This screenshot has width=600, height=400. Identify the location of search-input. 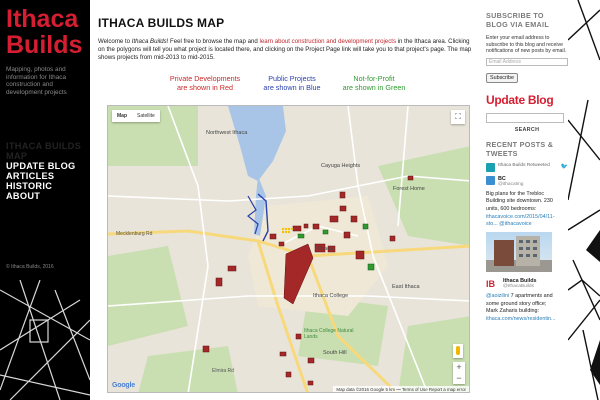
(525, 118).